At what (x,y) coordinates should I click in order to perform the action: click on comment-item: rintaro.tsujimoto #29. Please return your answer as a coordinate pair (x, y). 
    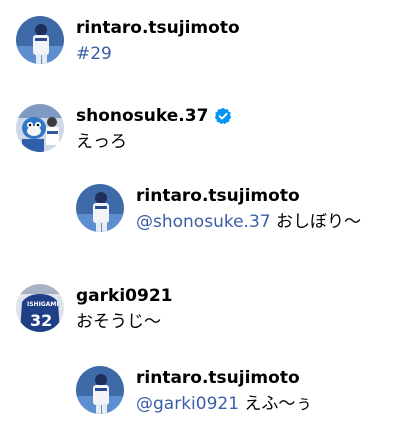
    Looking at the image, I should click on (128, 41).